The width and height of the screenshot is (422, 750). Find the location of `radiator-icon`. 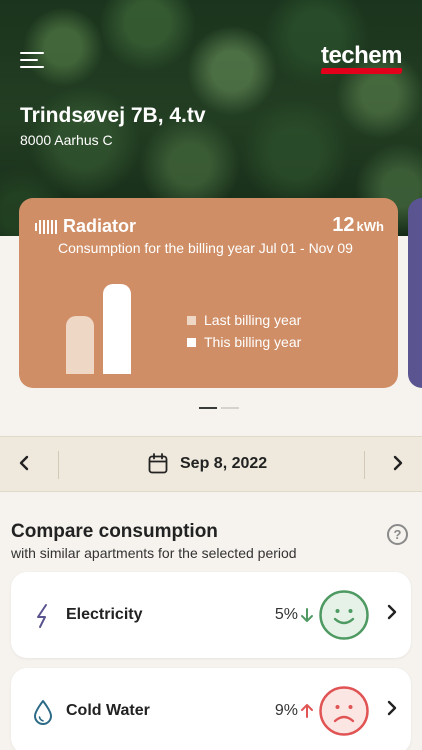

radiator-icon is located at coordinates (46, 227).